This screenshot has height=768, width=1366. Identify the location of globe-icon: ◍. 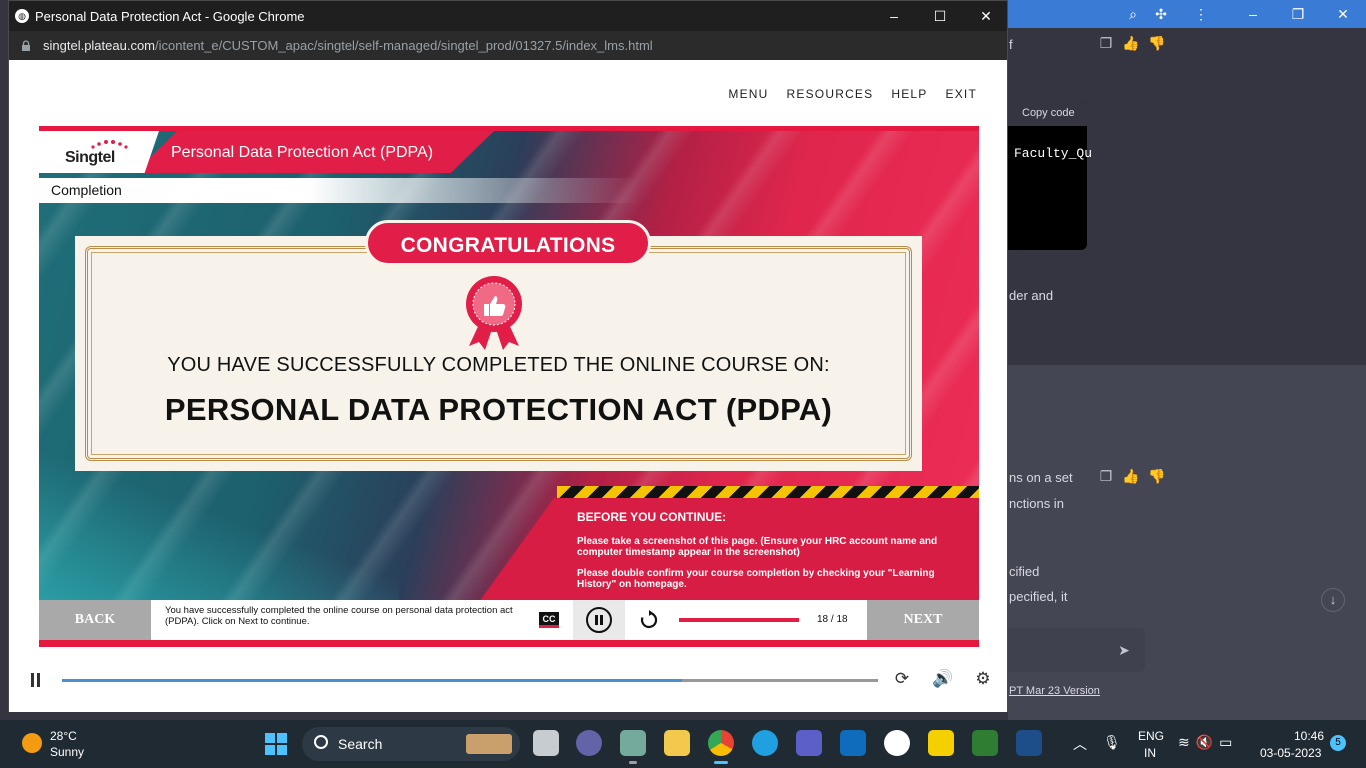
(22, 16).